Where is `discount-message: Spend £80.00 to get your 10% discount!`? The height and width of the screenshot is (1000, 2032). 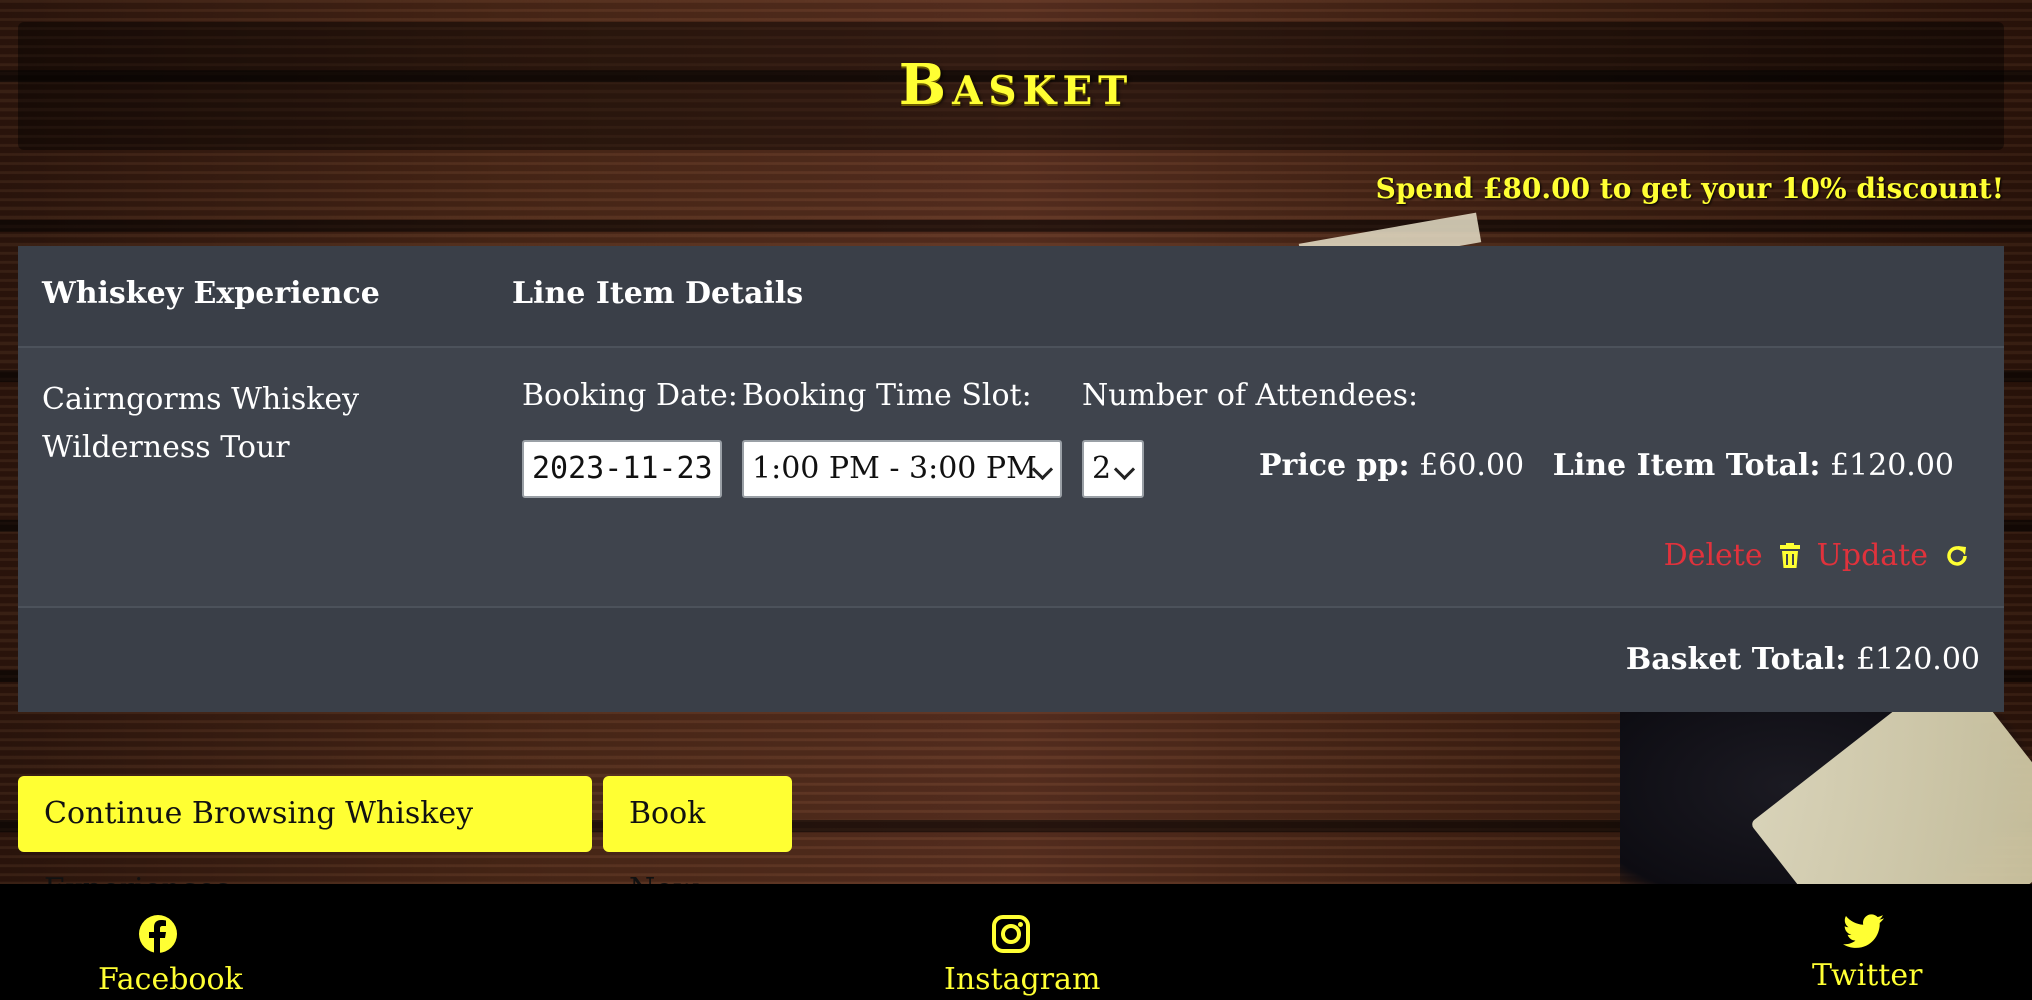 discount-message: Spend £80.00 to get your 10% discount! is located at coordinates (1689, 188).